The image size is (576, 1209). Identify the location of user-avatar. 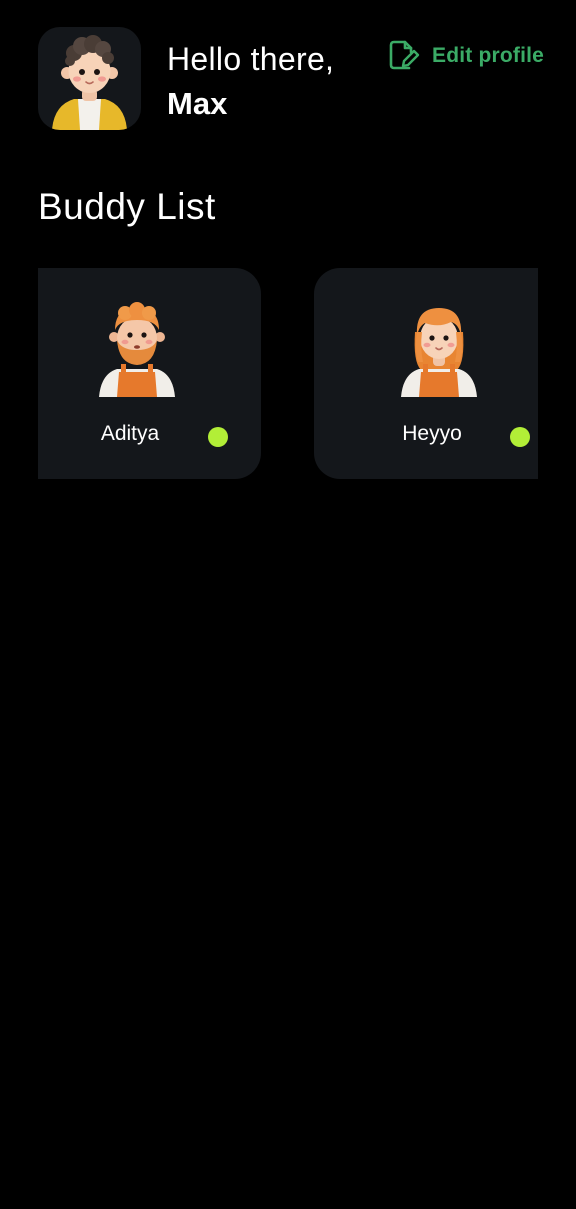
(89, 78).